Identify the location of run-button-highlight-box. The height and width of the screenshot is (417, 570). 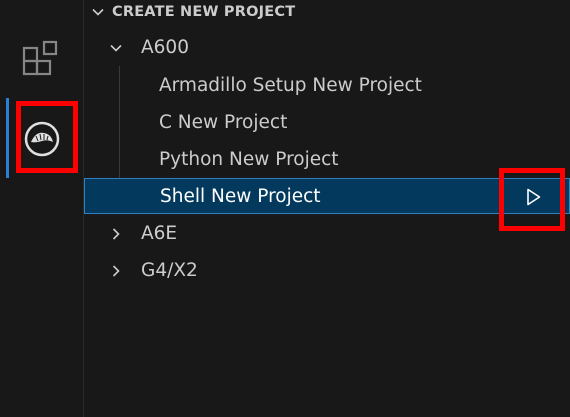
(532, 199).